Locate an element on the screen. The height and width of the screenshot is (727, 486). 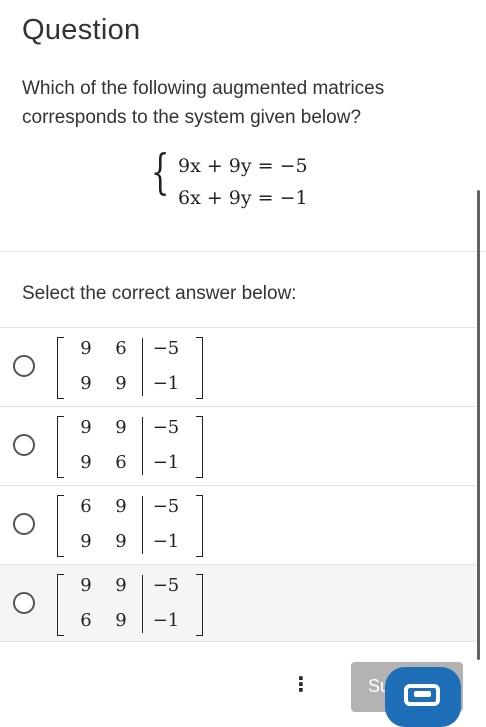
answer-option-2: 9 9 −5 9 6 −1 is located at coordinates (238, 445).